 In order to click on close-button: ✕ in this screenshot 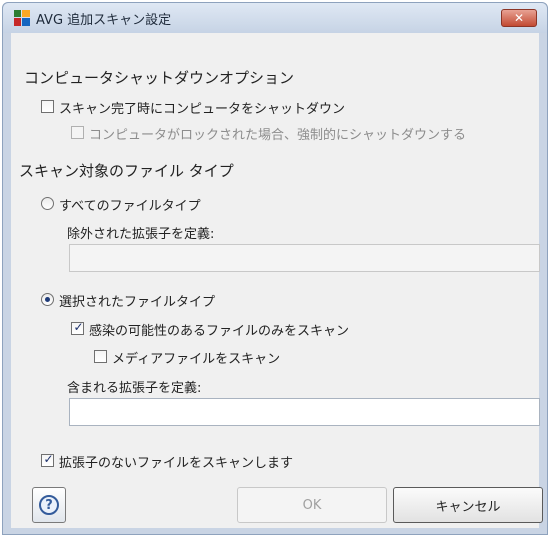, I will do `click(519, 18)`.